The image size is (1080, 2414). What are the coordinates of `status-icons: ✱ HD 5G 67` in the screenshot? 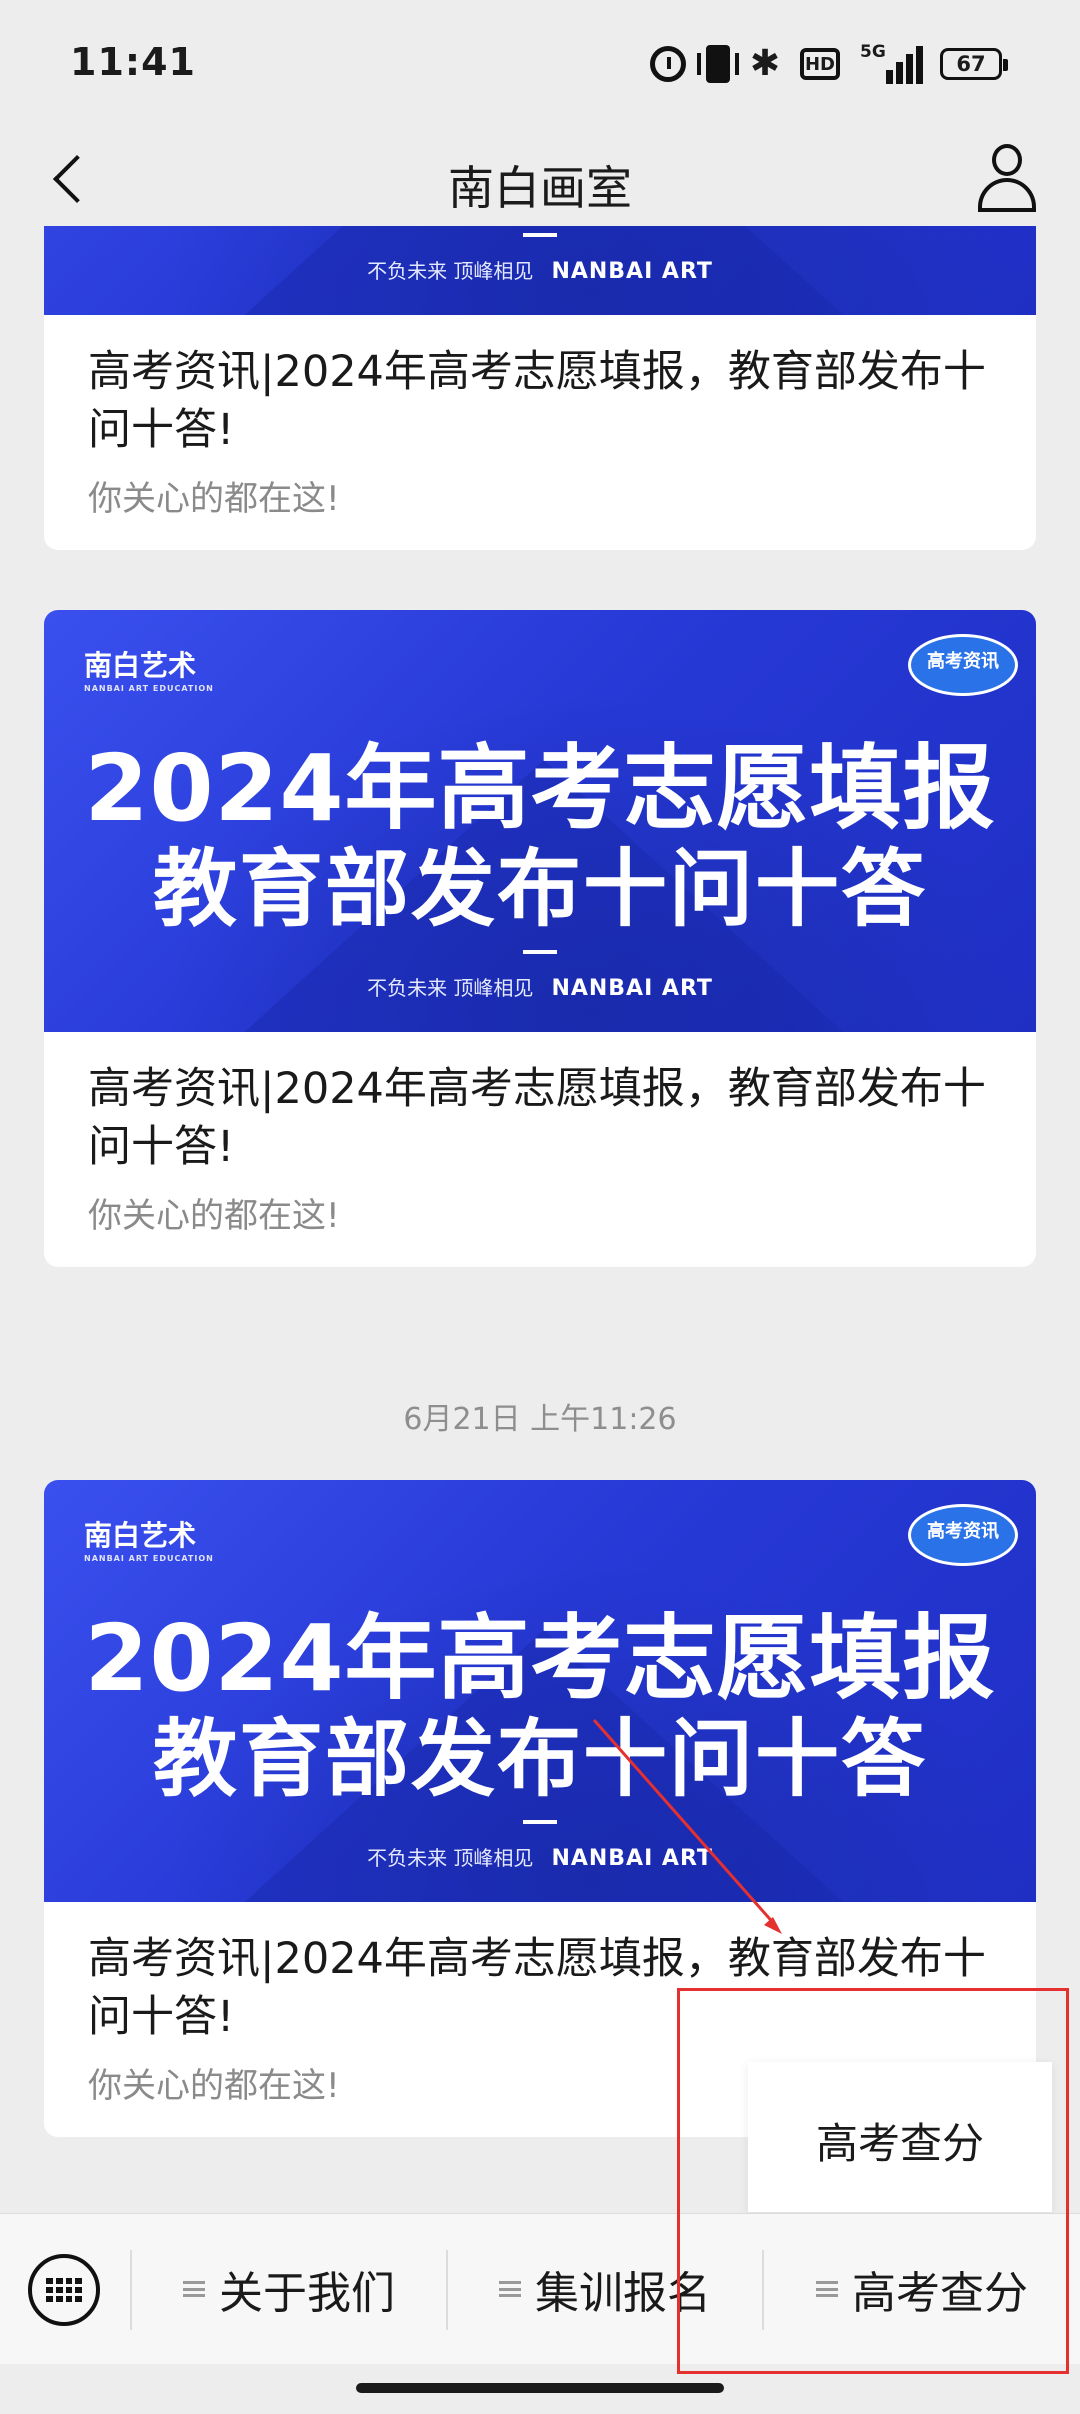 It's located at (828, 64).